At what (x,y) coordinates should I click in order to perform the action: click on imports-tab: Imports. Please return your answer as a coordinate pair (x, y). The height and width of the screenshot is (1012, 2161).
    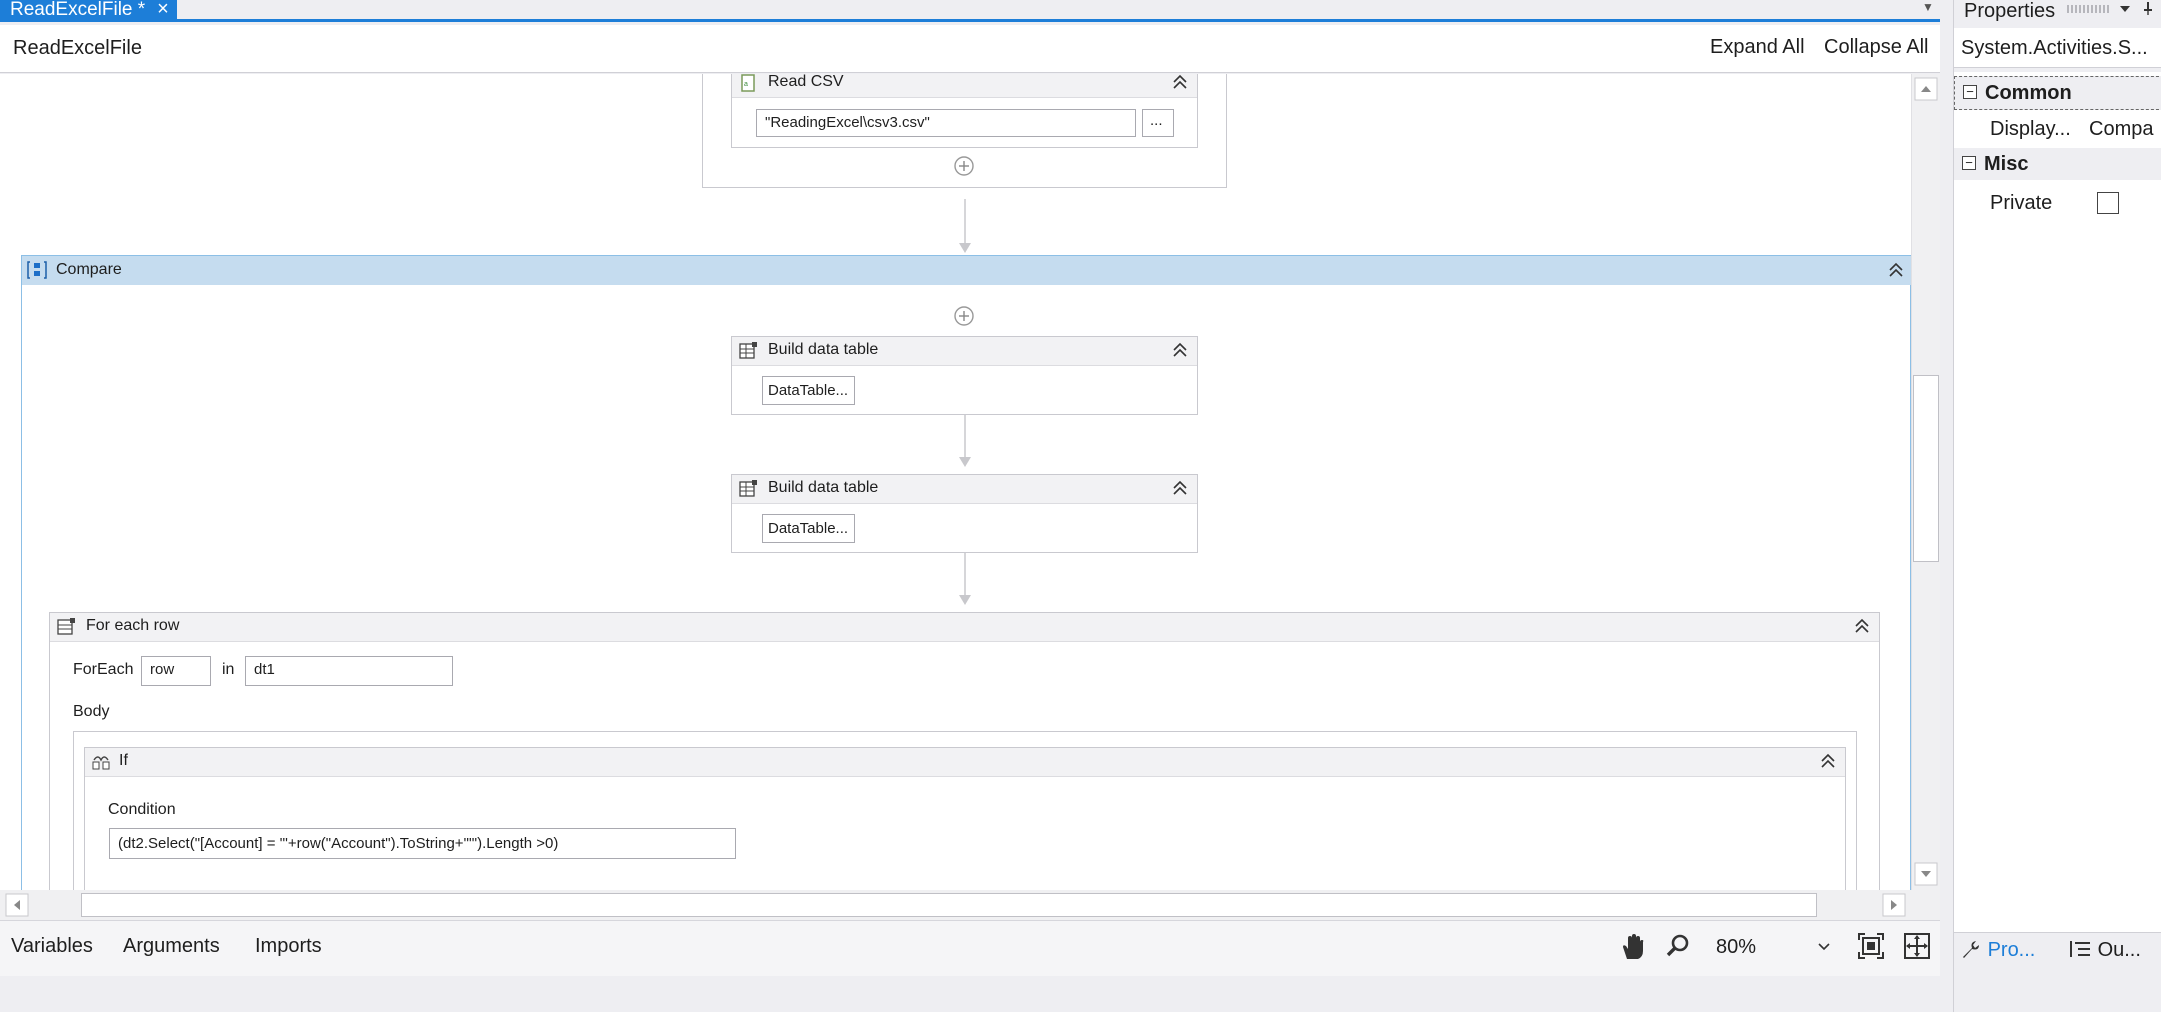
    Looking at the image, I should click on (288, 946).